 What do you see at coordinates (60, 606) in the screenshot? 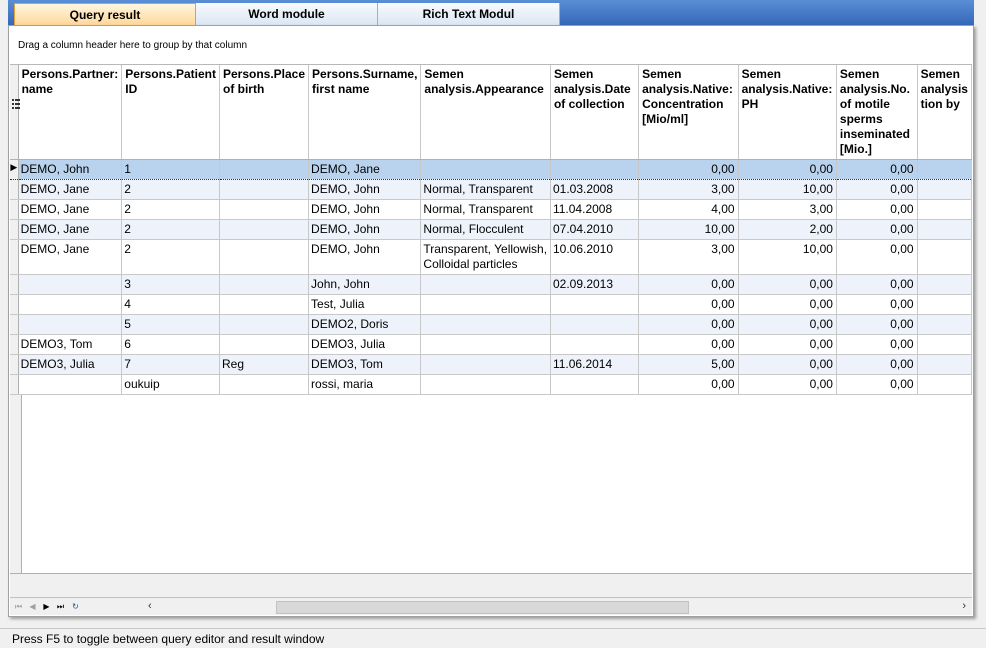
I see `last-icon: ⏭` at bounding box center [60, 606].